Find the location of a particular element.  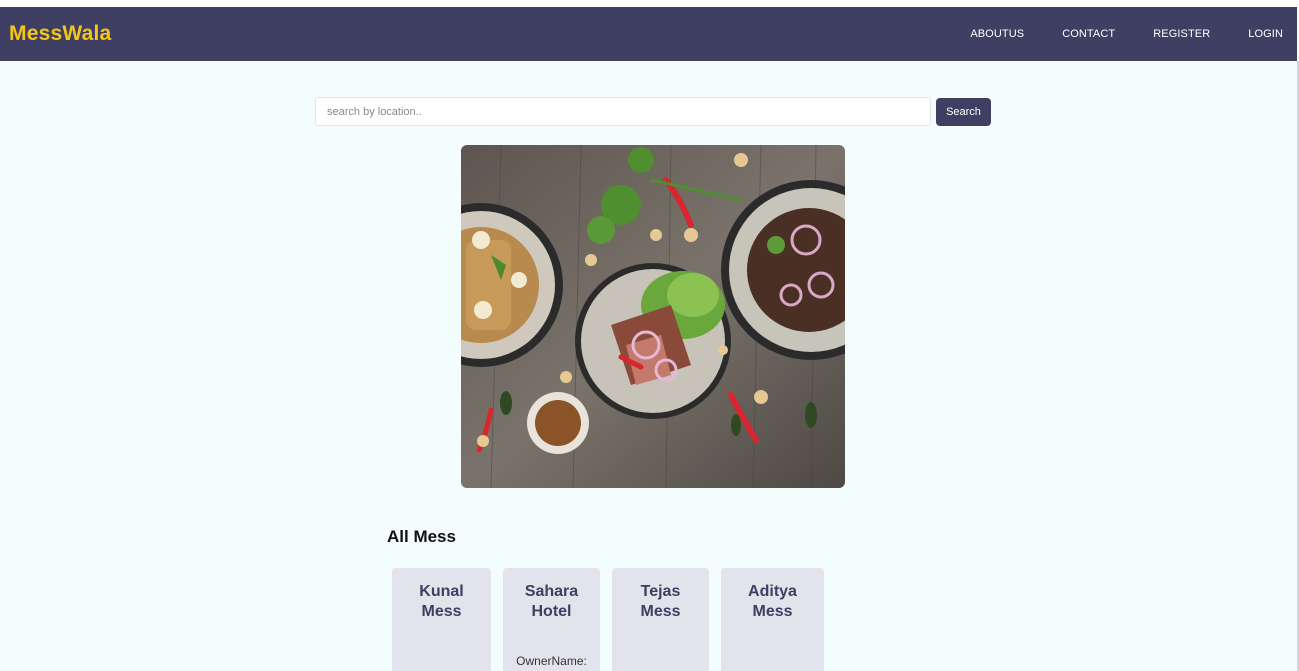

mess-card-owner: OwnerName: is located at coordinates (551, 661).